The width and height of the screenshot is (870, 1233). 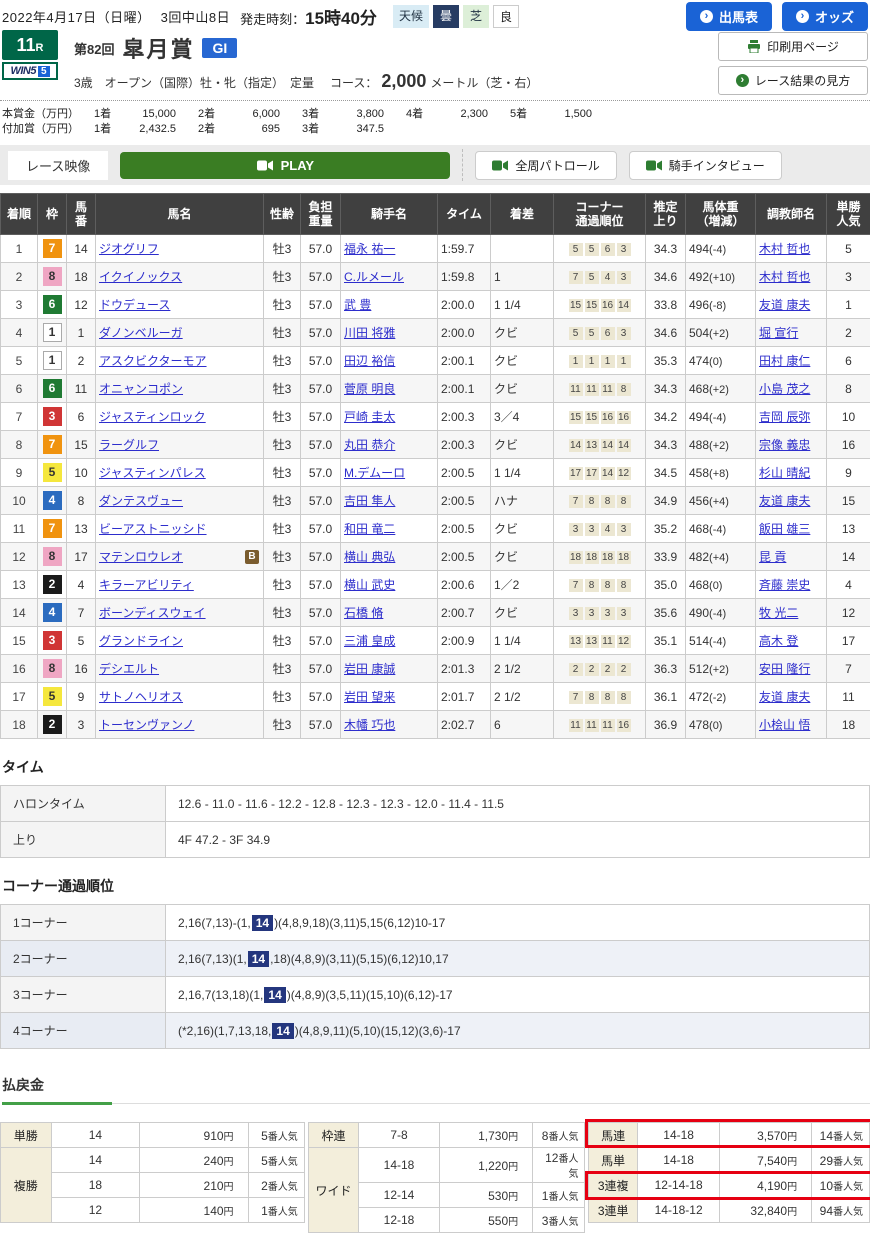 I want to click on jockey-link: 川田 将雅, so click(x=369, y=333).